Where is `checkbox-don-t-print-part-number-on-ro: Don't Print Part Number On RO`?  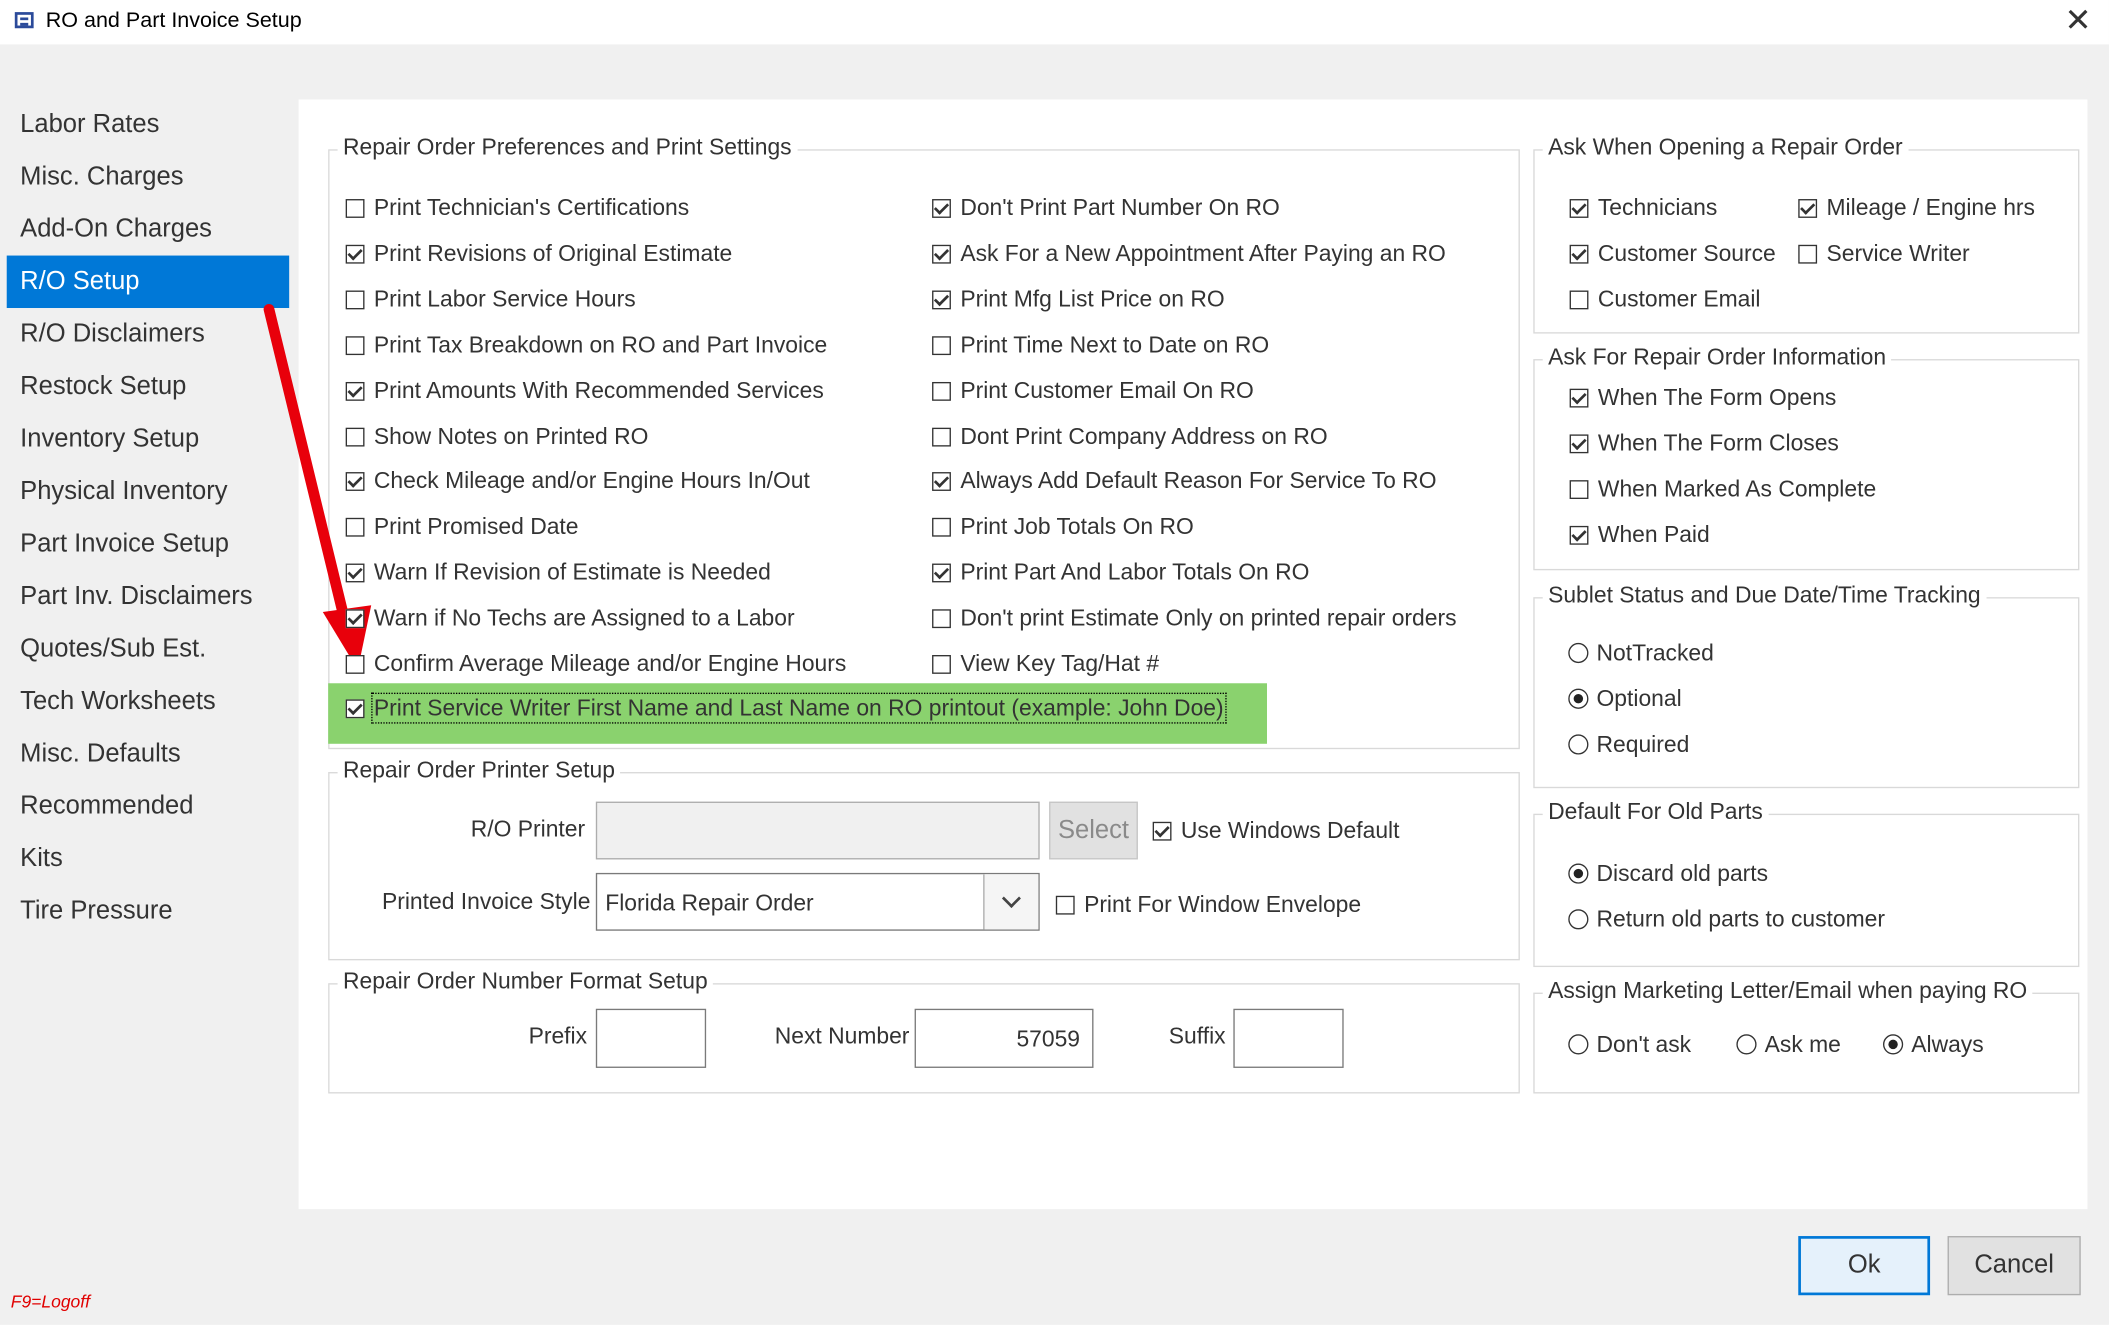
checkbox-don-t-print-part-number-on-ro: Don't Print Part Number On RO is located at coordinates (1106, 208).